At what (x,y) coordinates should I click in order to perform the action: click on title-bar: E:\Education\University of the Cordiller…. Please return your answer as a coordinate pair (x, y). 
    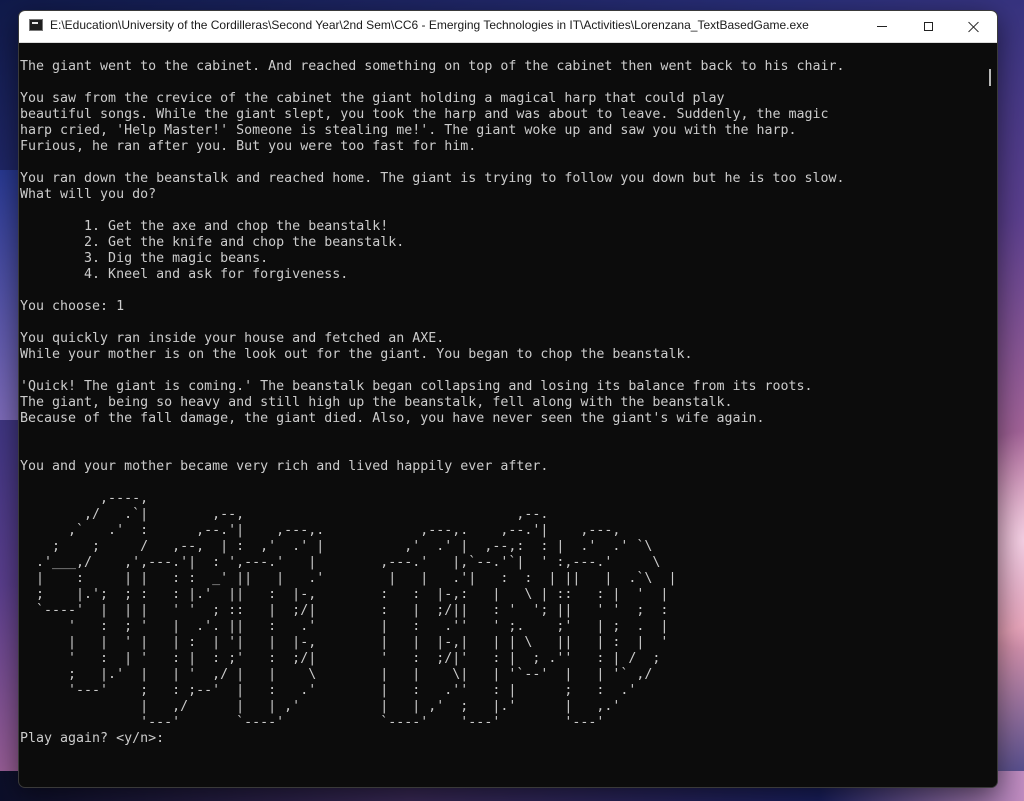
    Looking at the image, I should click on (508, 27).